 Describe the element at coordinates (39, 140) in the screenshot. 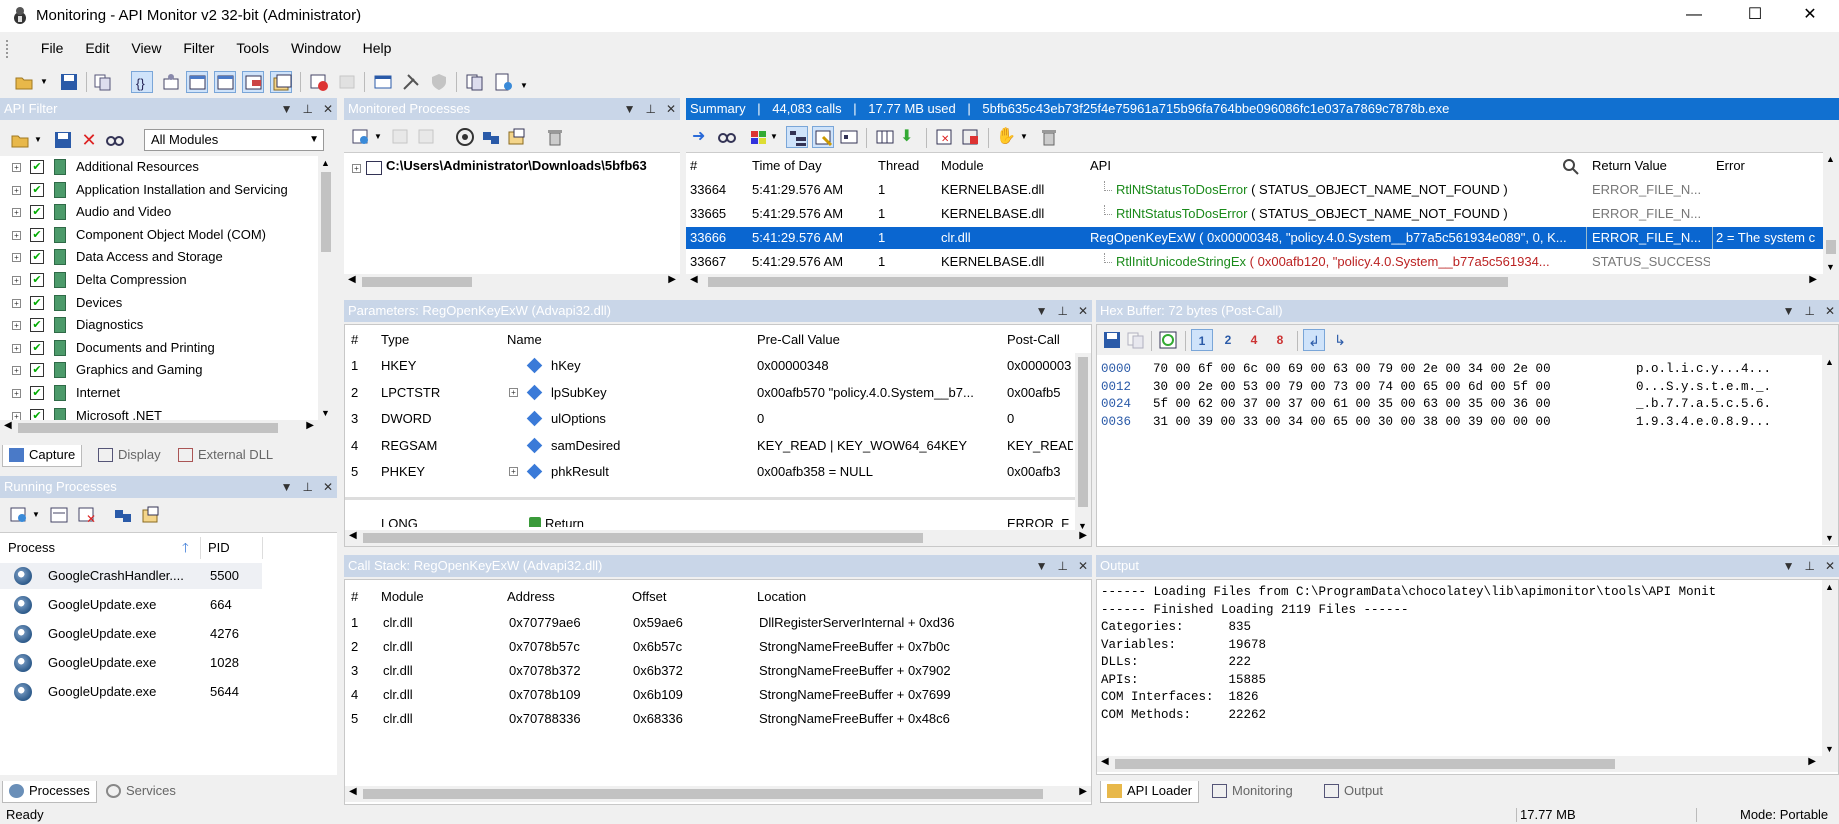

I see `open-filter-dropdown-icon: ▼` at that location.